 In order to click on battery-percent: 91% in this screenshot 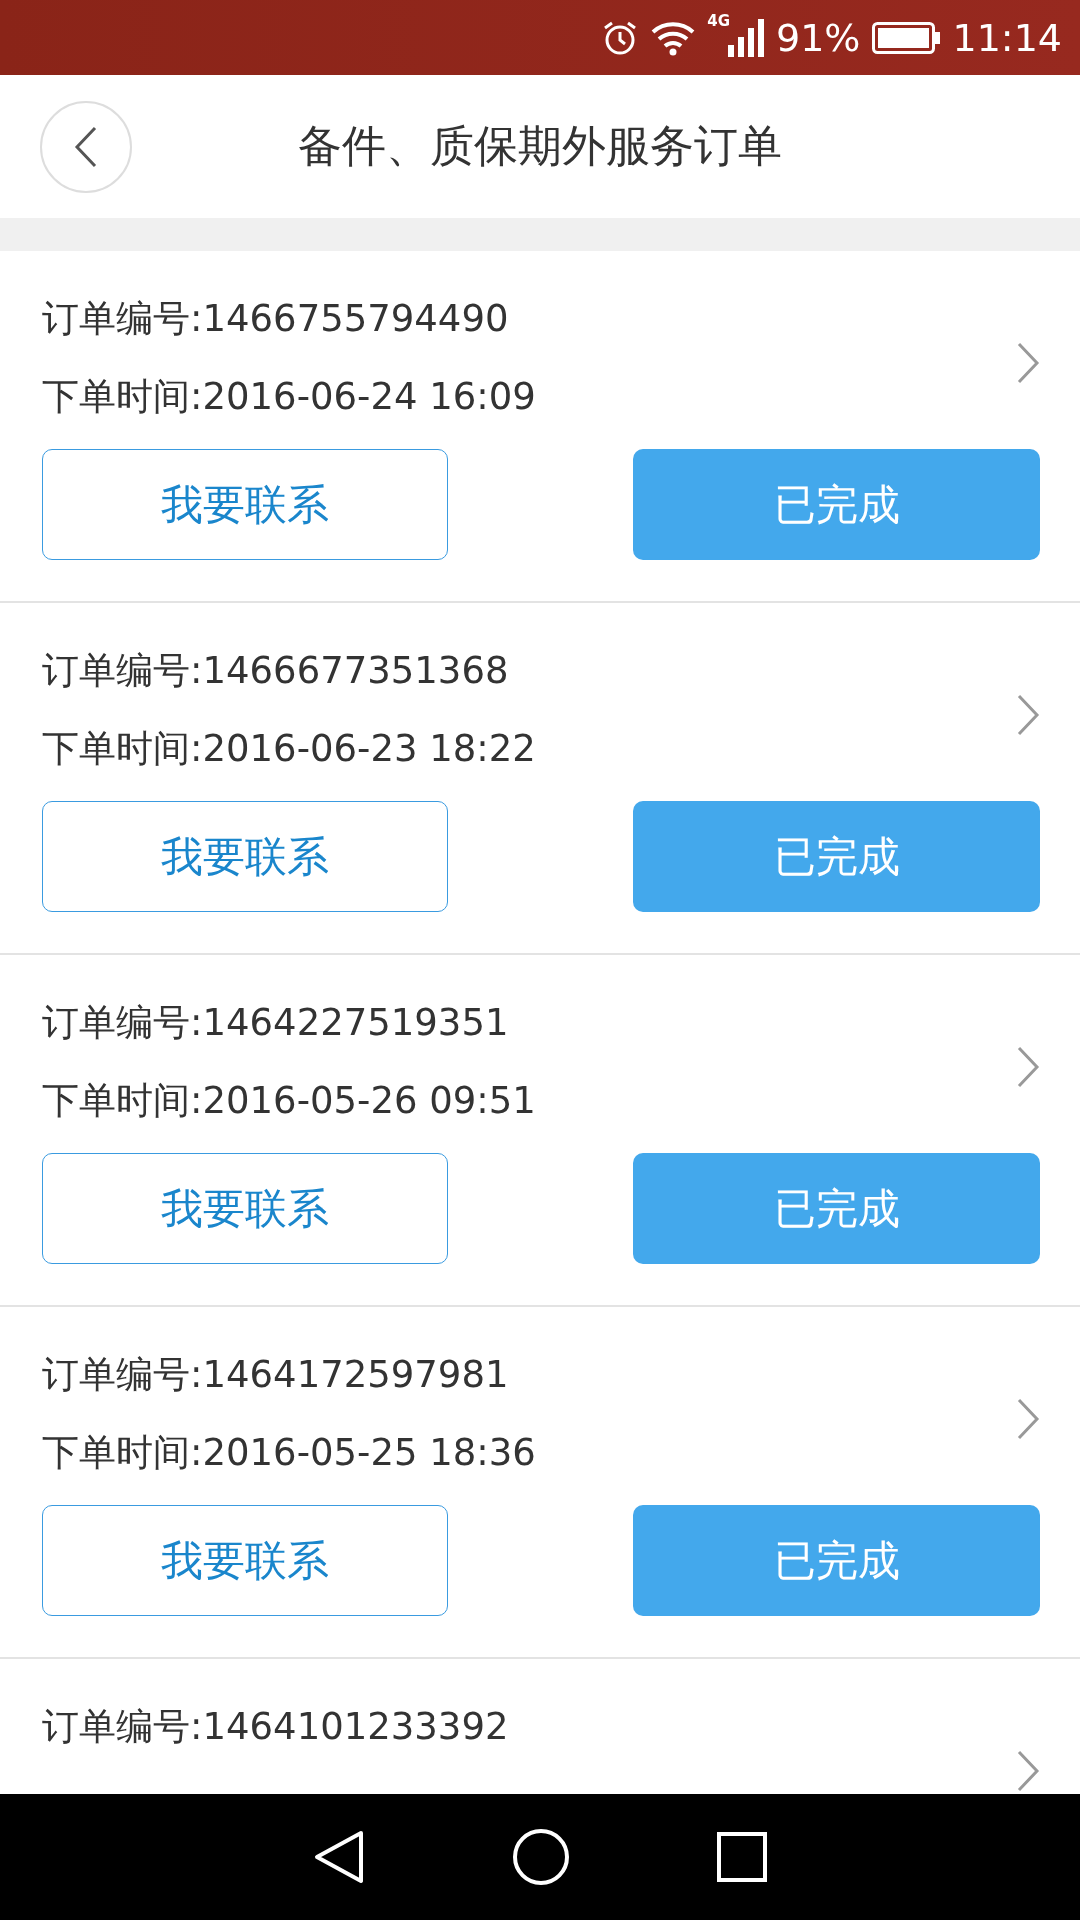, I will do `click(818, 37)`.